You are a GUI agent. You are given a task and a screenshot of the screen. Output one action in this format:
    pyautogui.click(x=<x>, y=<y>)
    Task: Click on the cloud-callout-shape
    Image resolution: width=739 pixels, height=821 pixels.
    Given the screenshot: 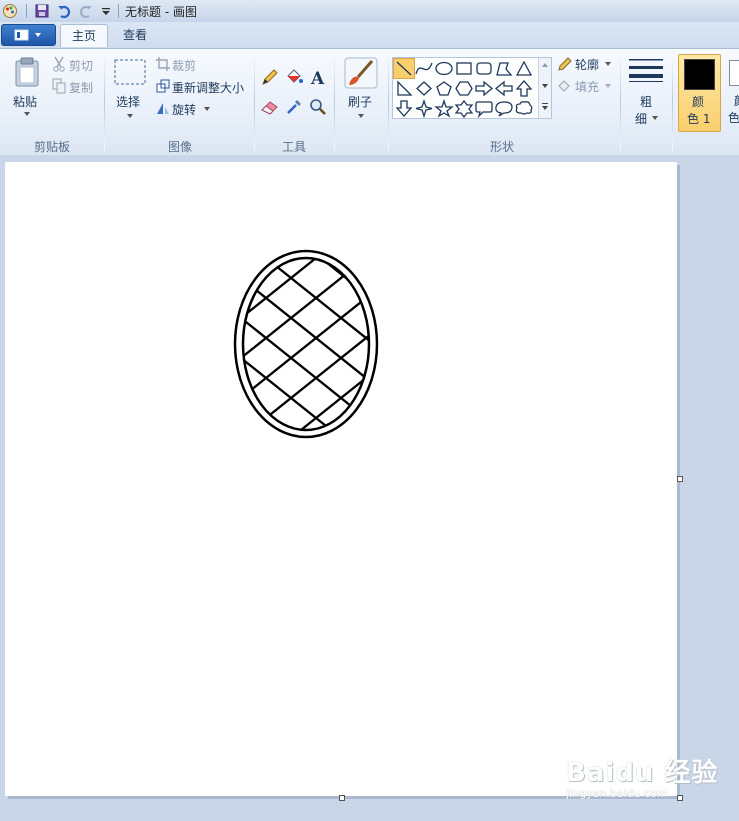 What is the action you would take?
    pyautogui.click(x=524, y=108)
    